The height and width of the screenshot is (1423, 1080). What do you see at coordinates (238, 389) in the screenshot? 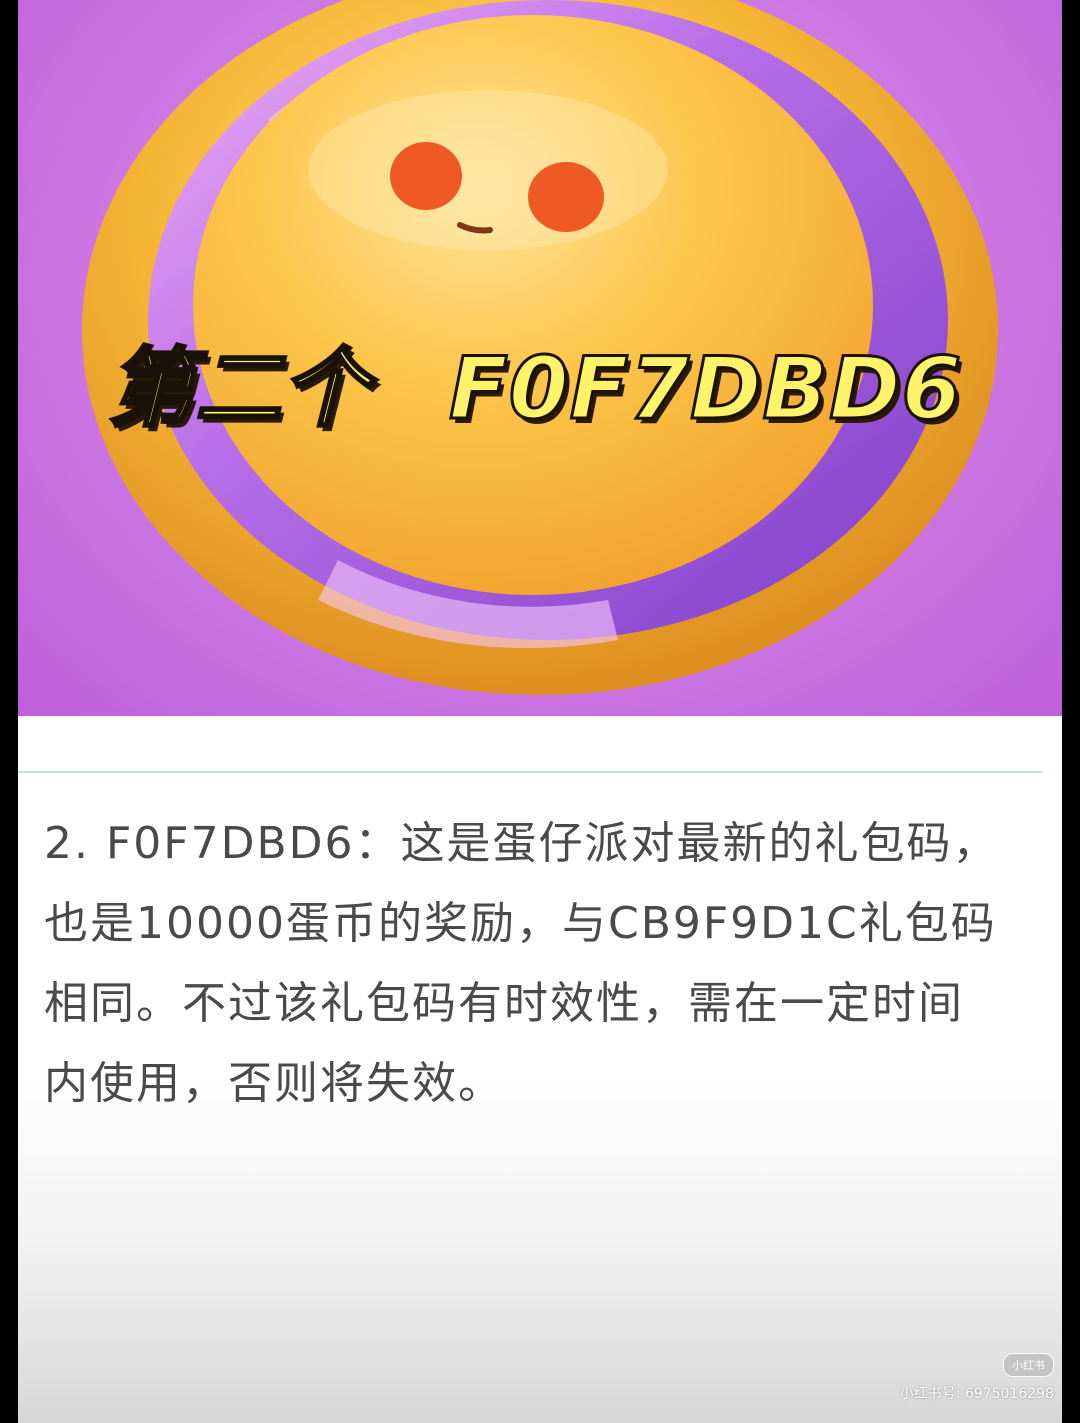
I see `overlay-prefix: 第二个` at bounding box center [238, 389].